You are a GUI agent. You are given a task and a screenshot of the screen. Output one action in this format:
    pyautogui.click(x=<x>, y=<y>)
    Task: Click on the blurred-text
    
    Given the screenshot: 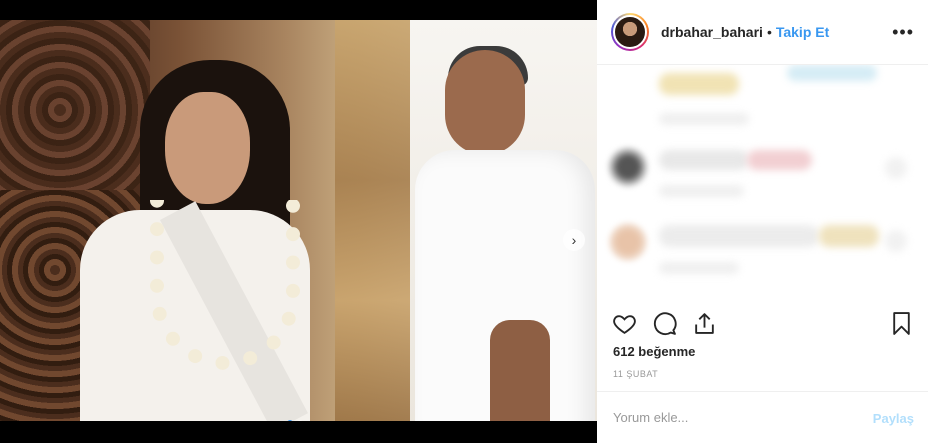 What is the action you would take?
    pyautogui.click(x=832, y=73)
    